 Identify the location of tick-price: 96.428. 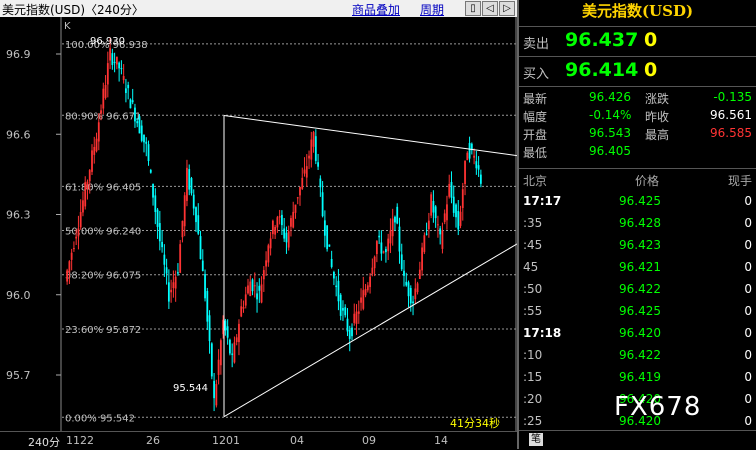
(640, 223).